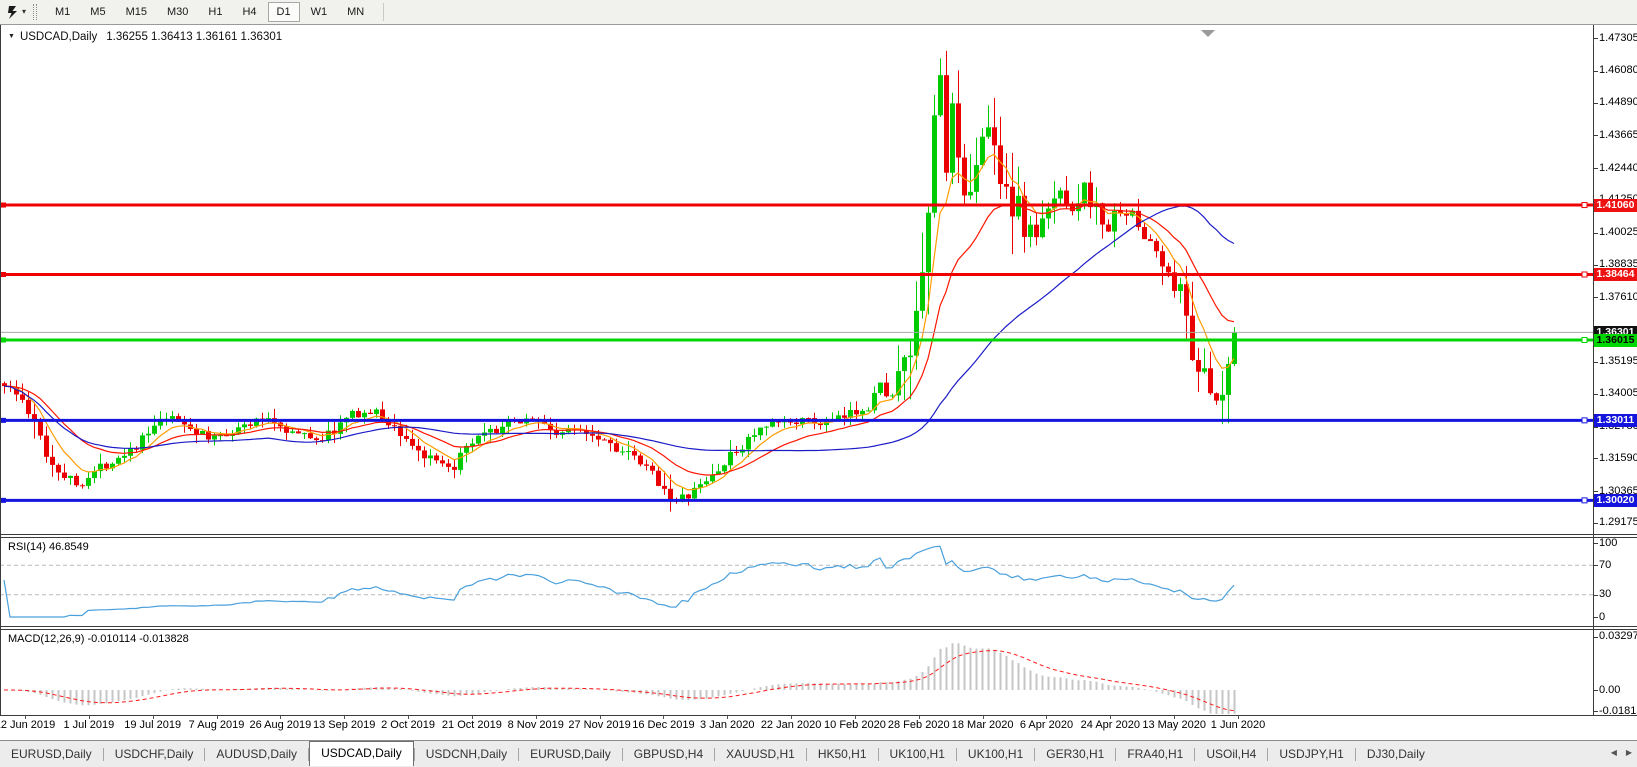  I want to click on timeframe-buttons: M1 M5 M15 M30 H1 H4 D1 W1 MN, so click(209, 12).